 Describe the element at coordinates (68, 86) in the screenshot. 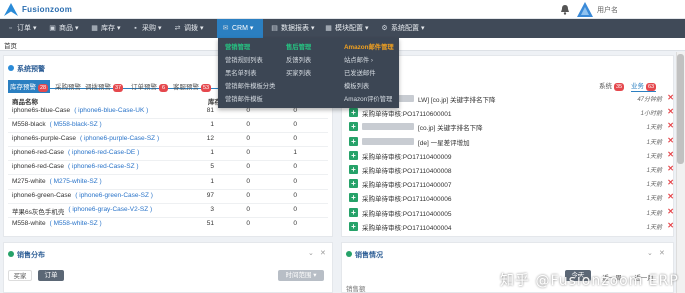

I see `tab-purchase-warning: 采购预警` at that location.